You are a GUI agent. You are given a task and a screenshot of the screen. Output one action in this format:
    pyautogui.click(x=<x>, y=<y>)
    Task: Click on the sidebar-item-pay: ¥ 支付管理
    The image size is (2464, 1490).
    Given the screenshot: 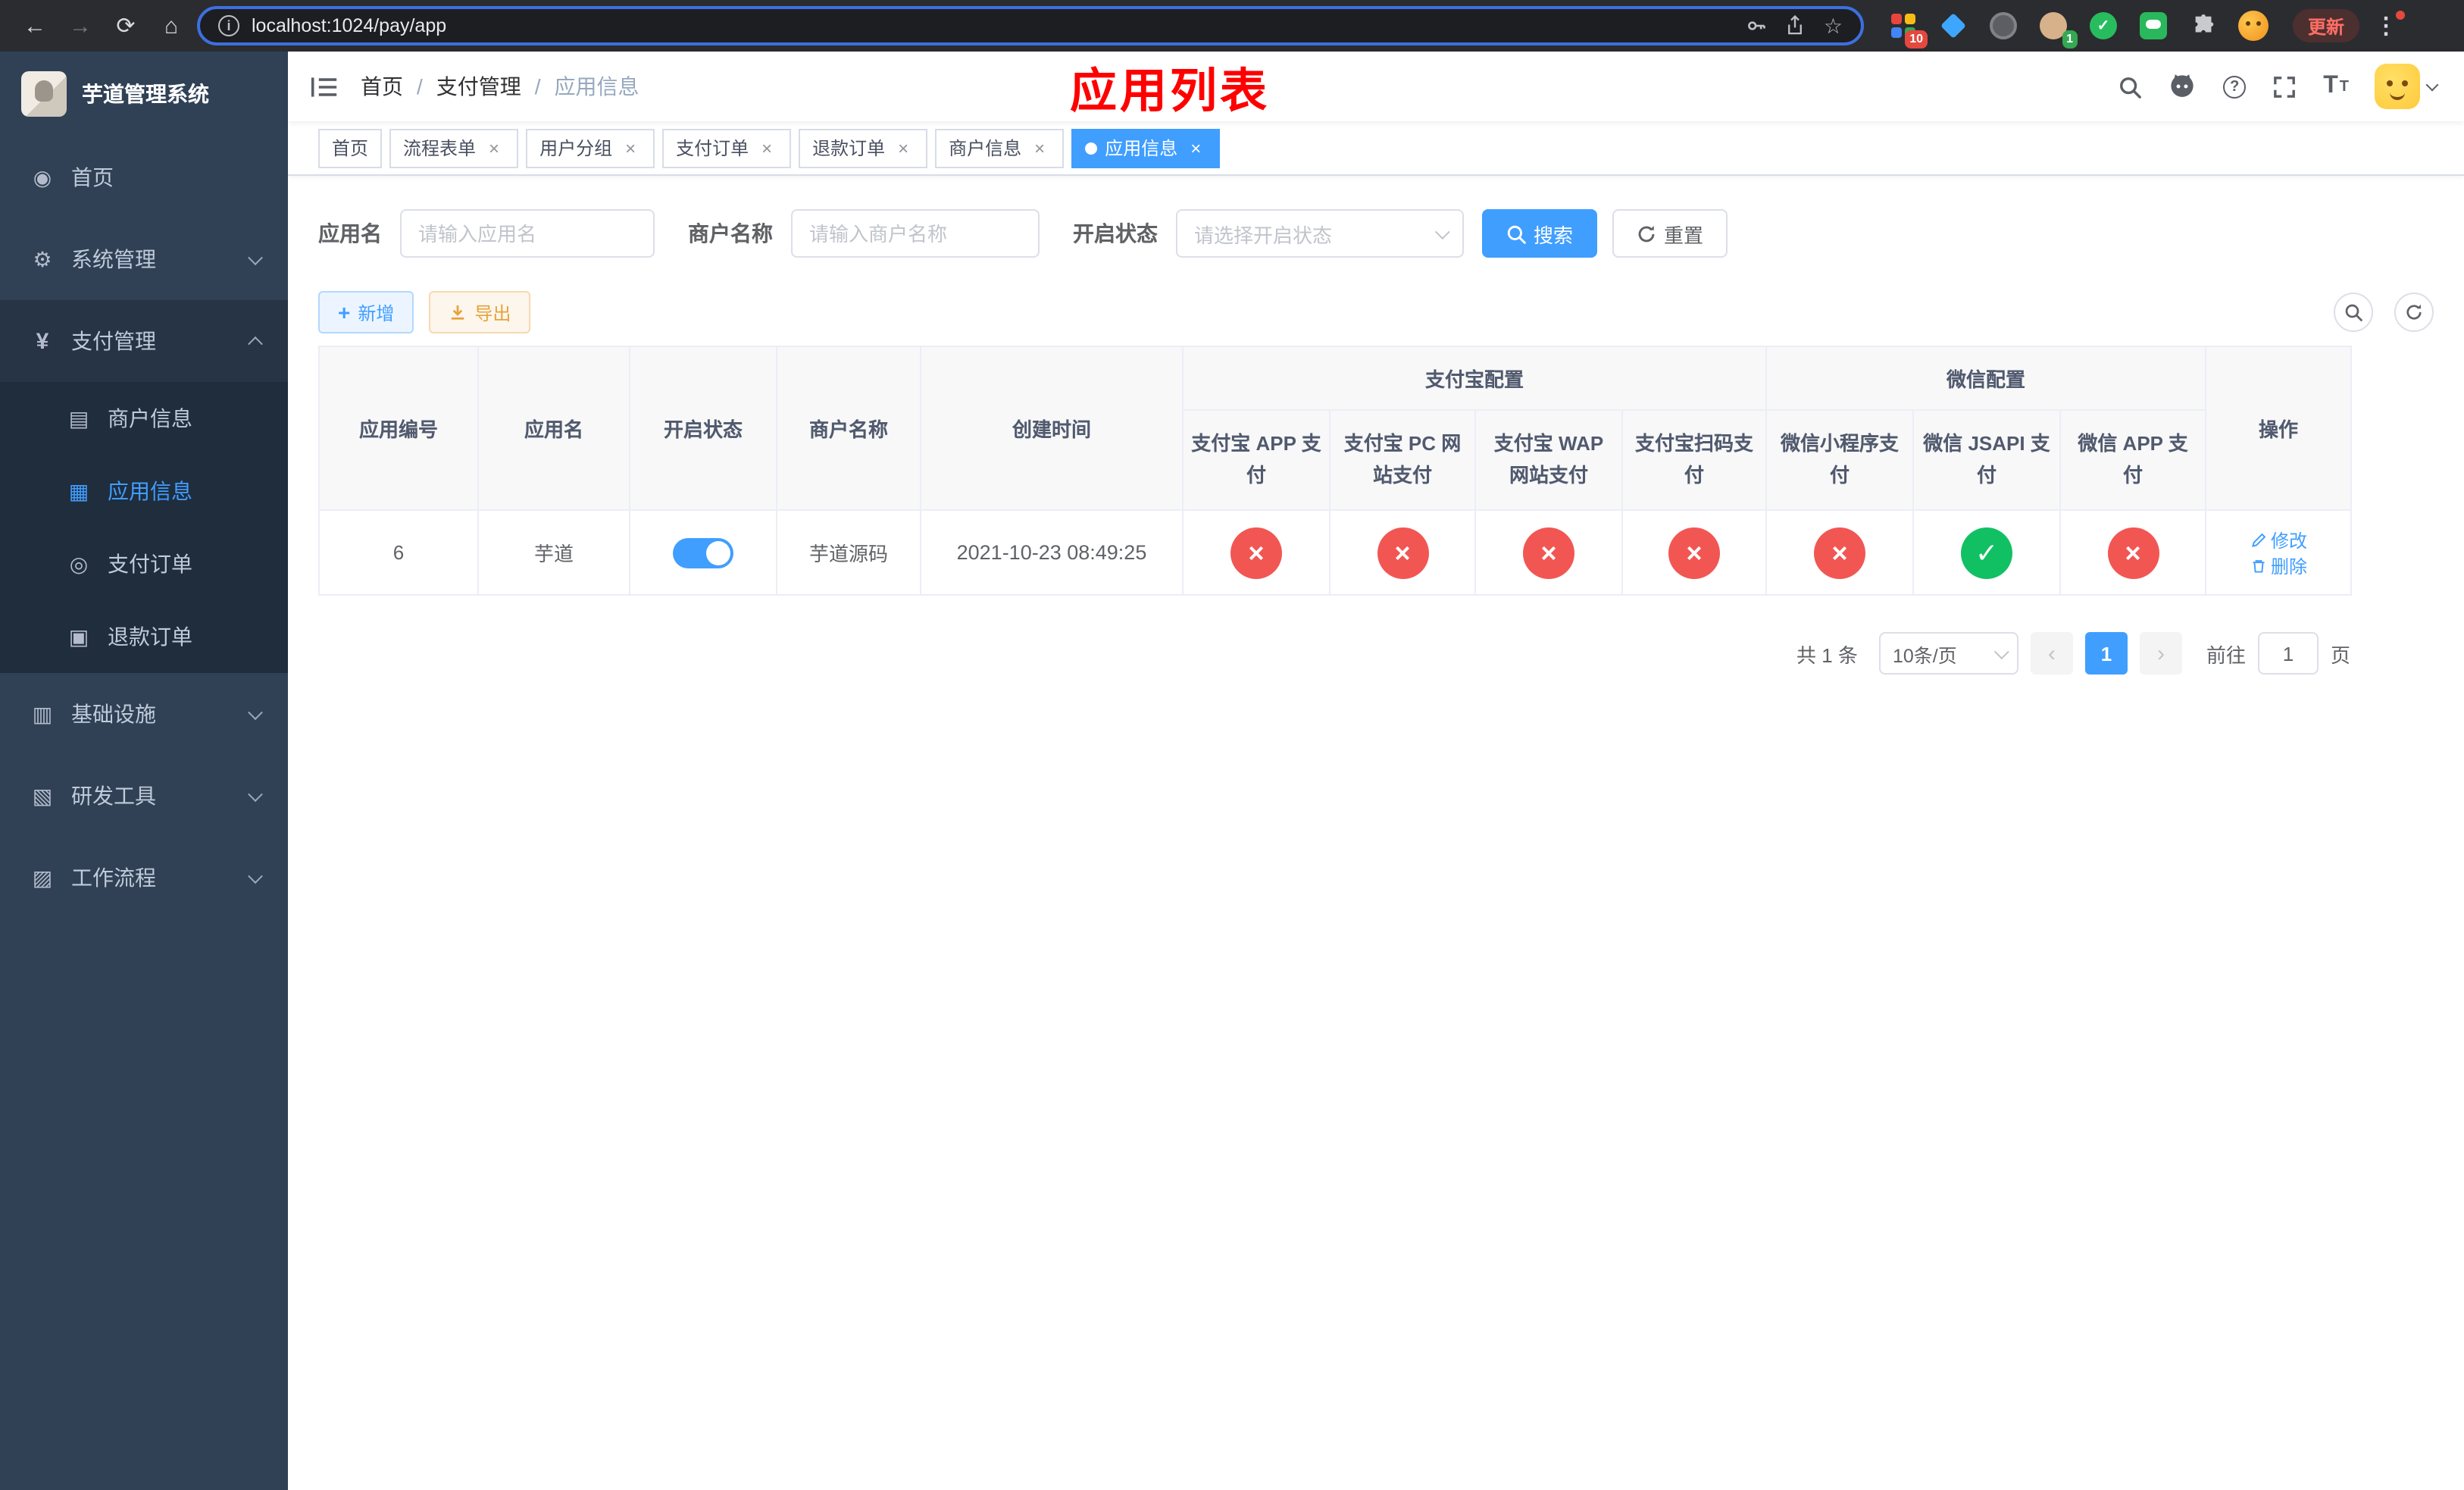 What is the action you would take?
    pyautogui.click(x=144, y=341)
    